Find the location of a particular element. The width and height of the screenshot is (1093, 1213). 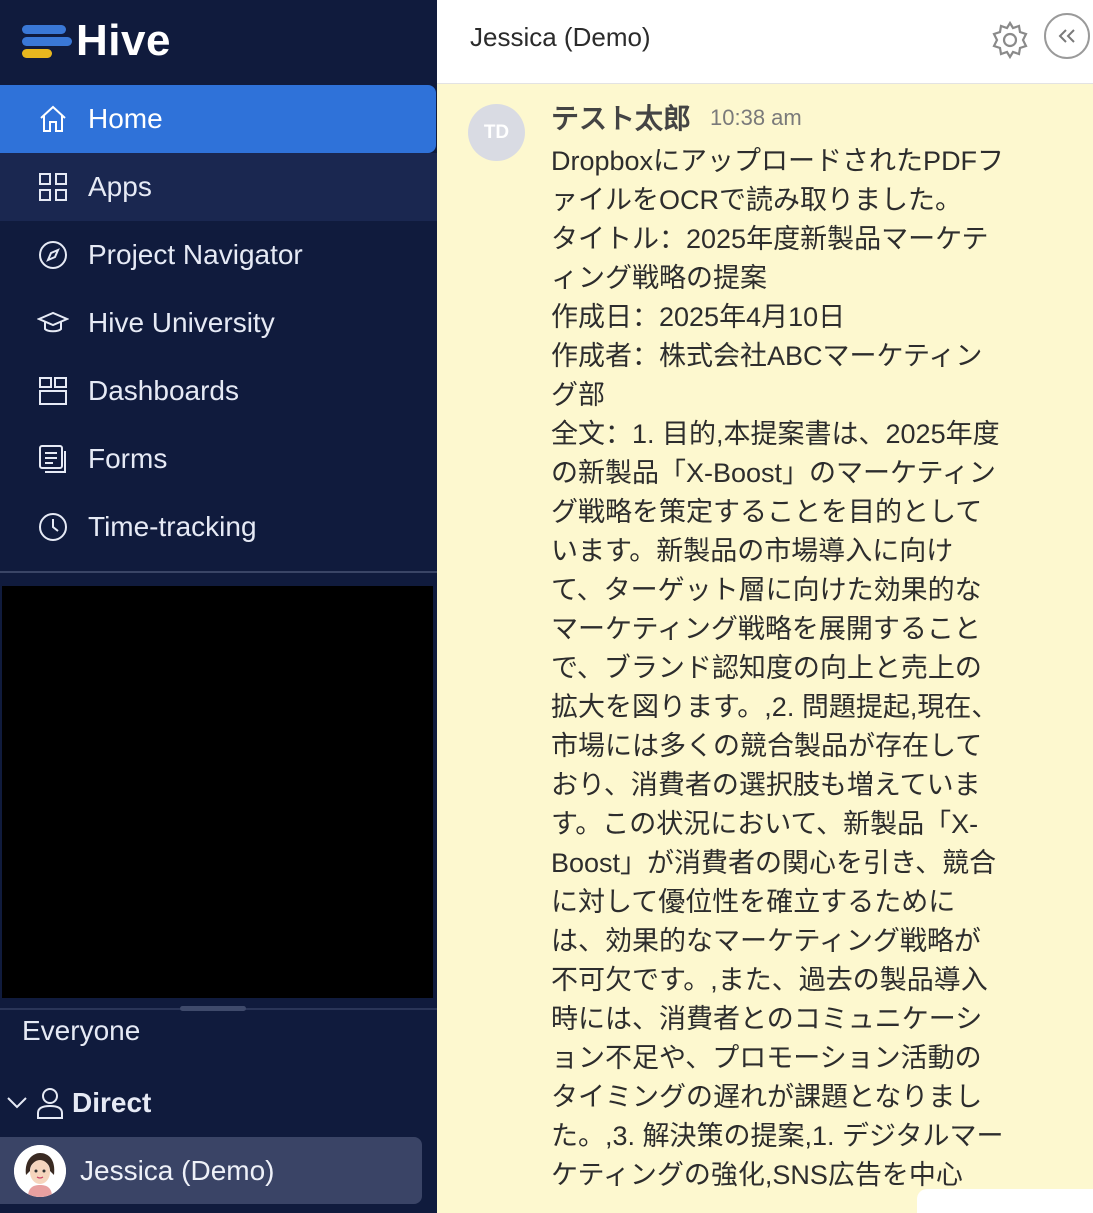

nav-label: Hive University is located at coordinates (181, 322).